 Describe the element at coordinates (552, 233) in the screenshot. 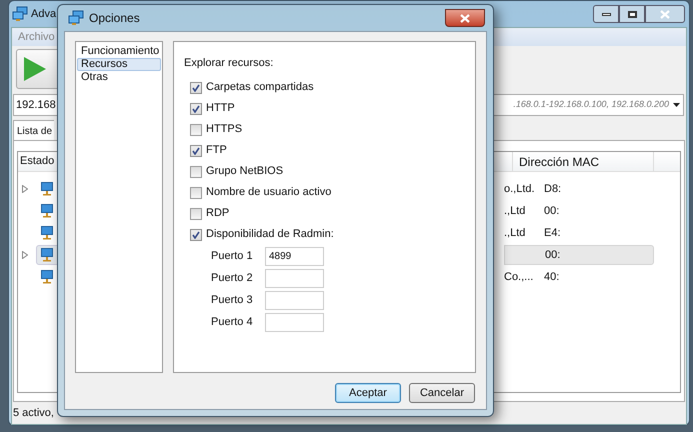

I see `table-cell-text: E4:` at that location.